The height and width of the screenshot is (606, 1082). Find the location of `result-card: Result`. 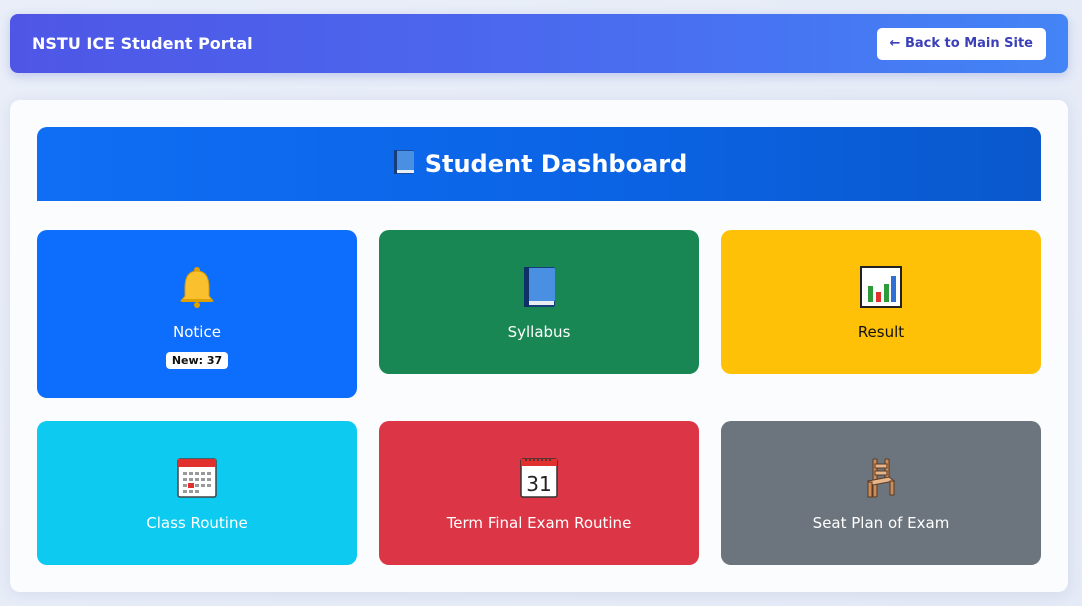

result-card: Result is located at coordinates (881, 302).